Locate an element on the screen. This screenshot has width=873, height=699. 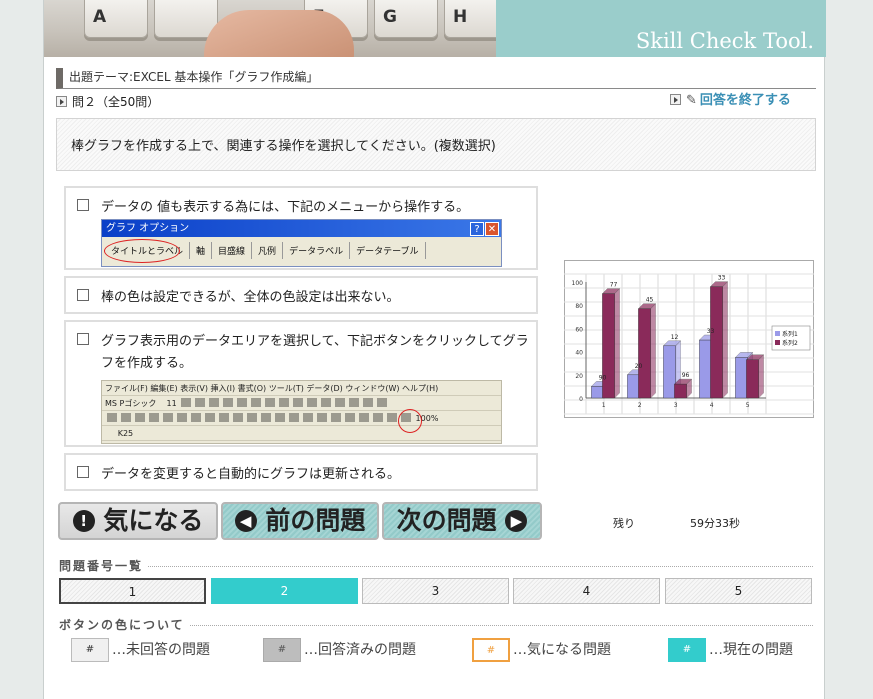
option-2-text: 棒の色は設定できるが、全体の色設定は出来ない。 is located at coordinates (250, 297).